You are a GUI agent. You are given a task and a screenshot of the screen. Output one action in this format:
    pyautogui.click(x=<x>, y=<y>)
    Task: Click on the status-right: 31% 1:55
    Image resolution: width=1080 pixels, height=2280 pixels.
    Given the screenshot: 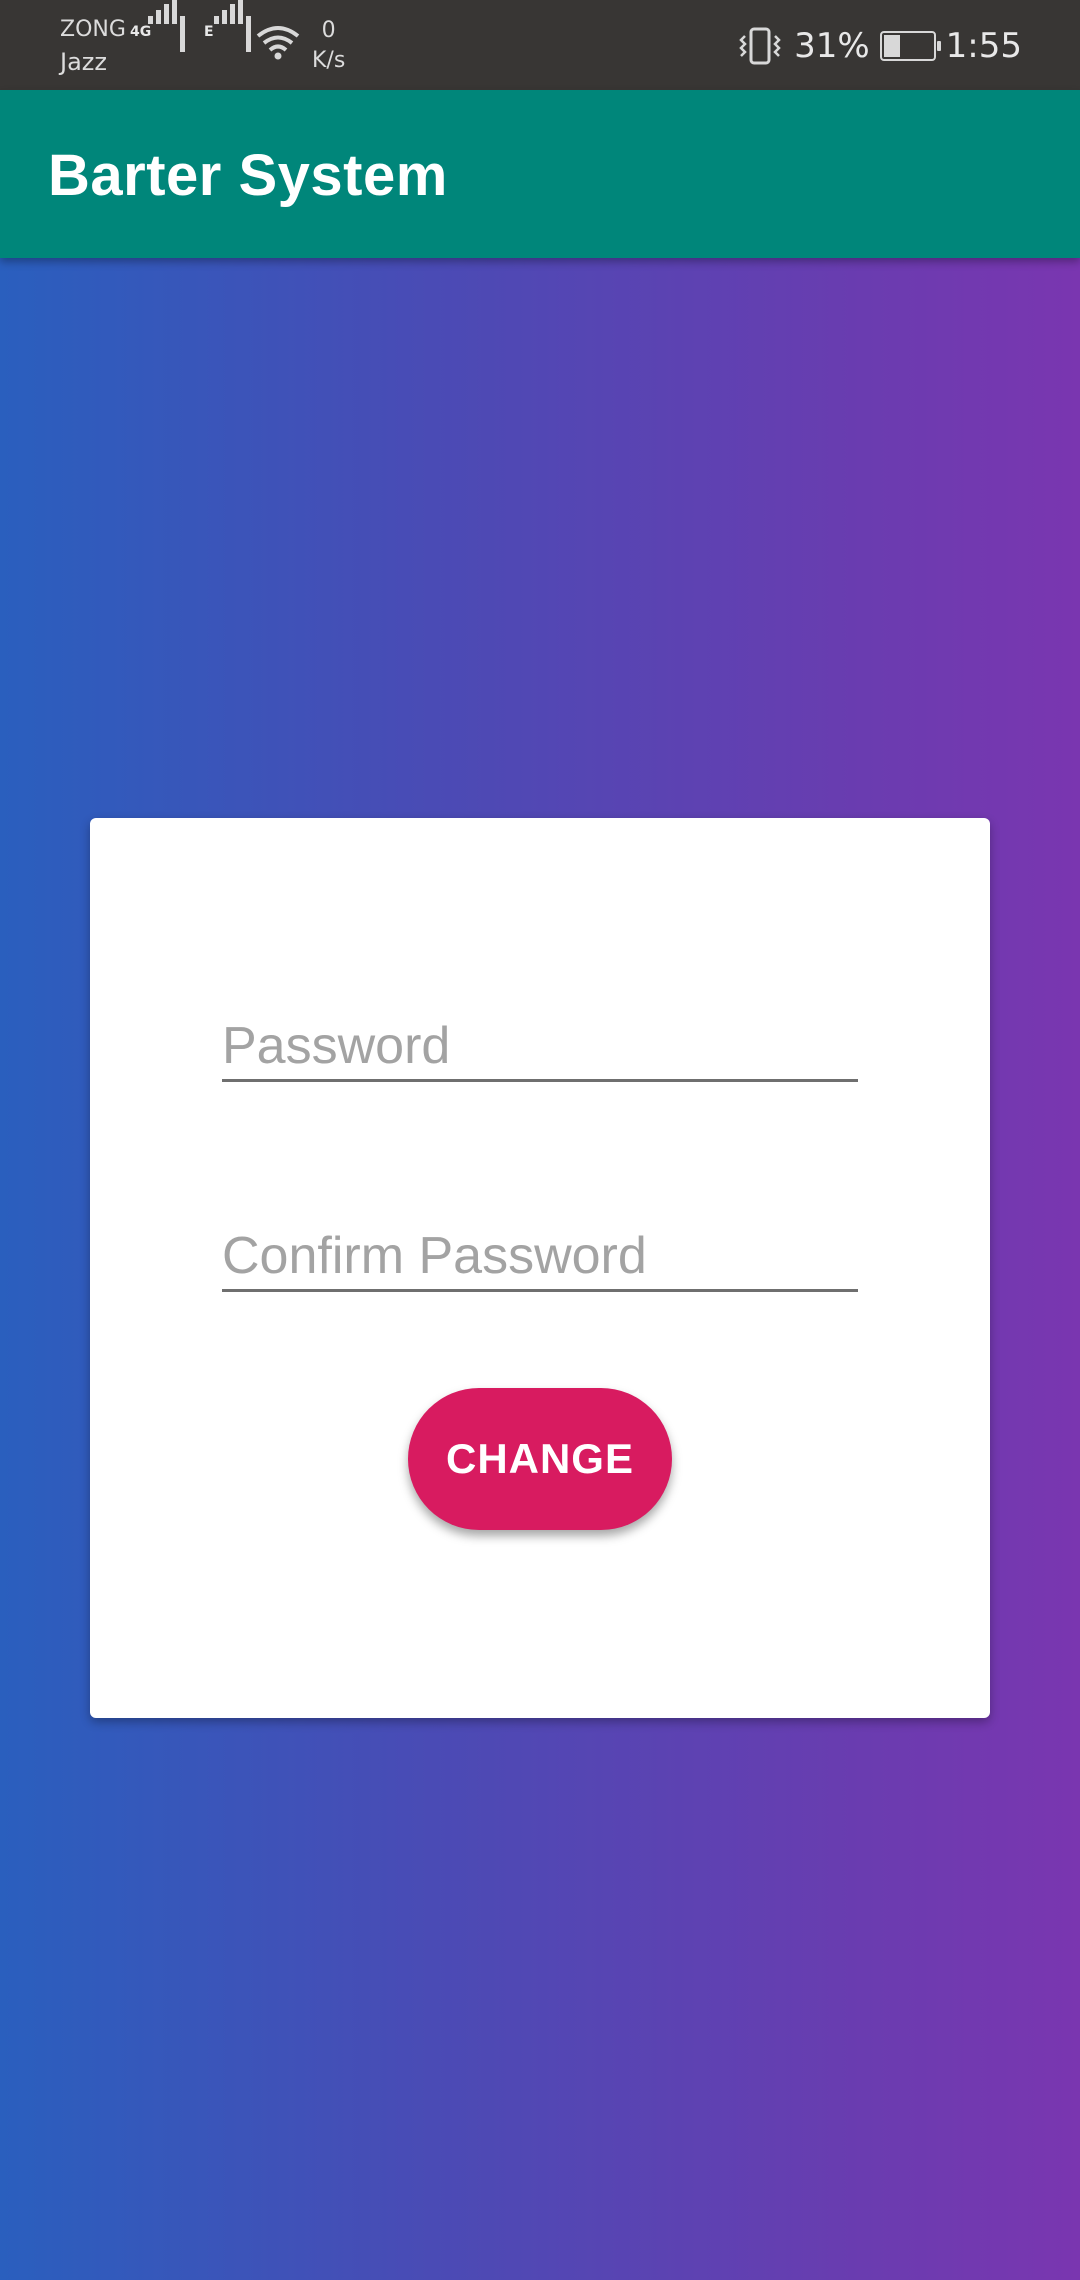 What is the action you would take?
    pyautogui.click(x=879, y=46)
    